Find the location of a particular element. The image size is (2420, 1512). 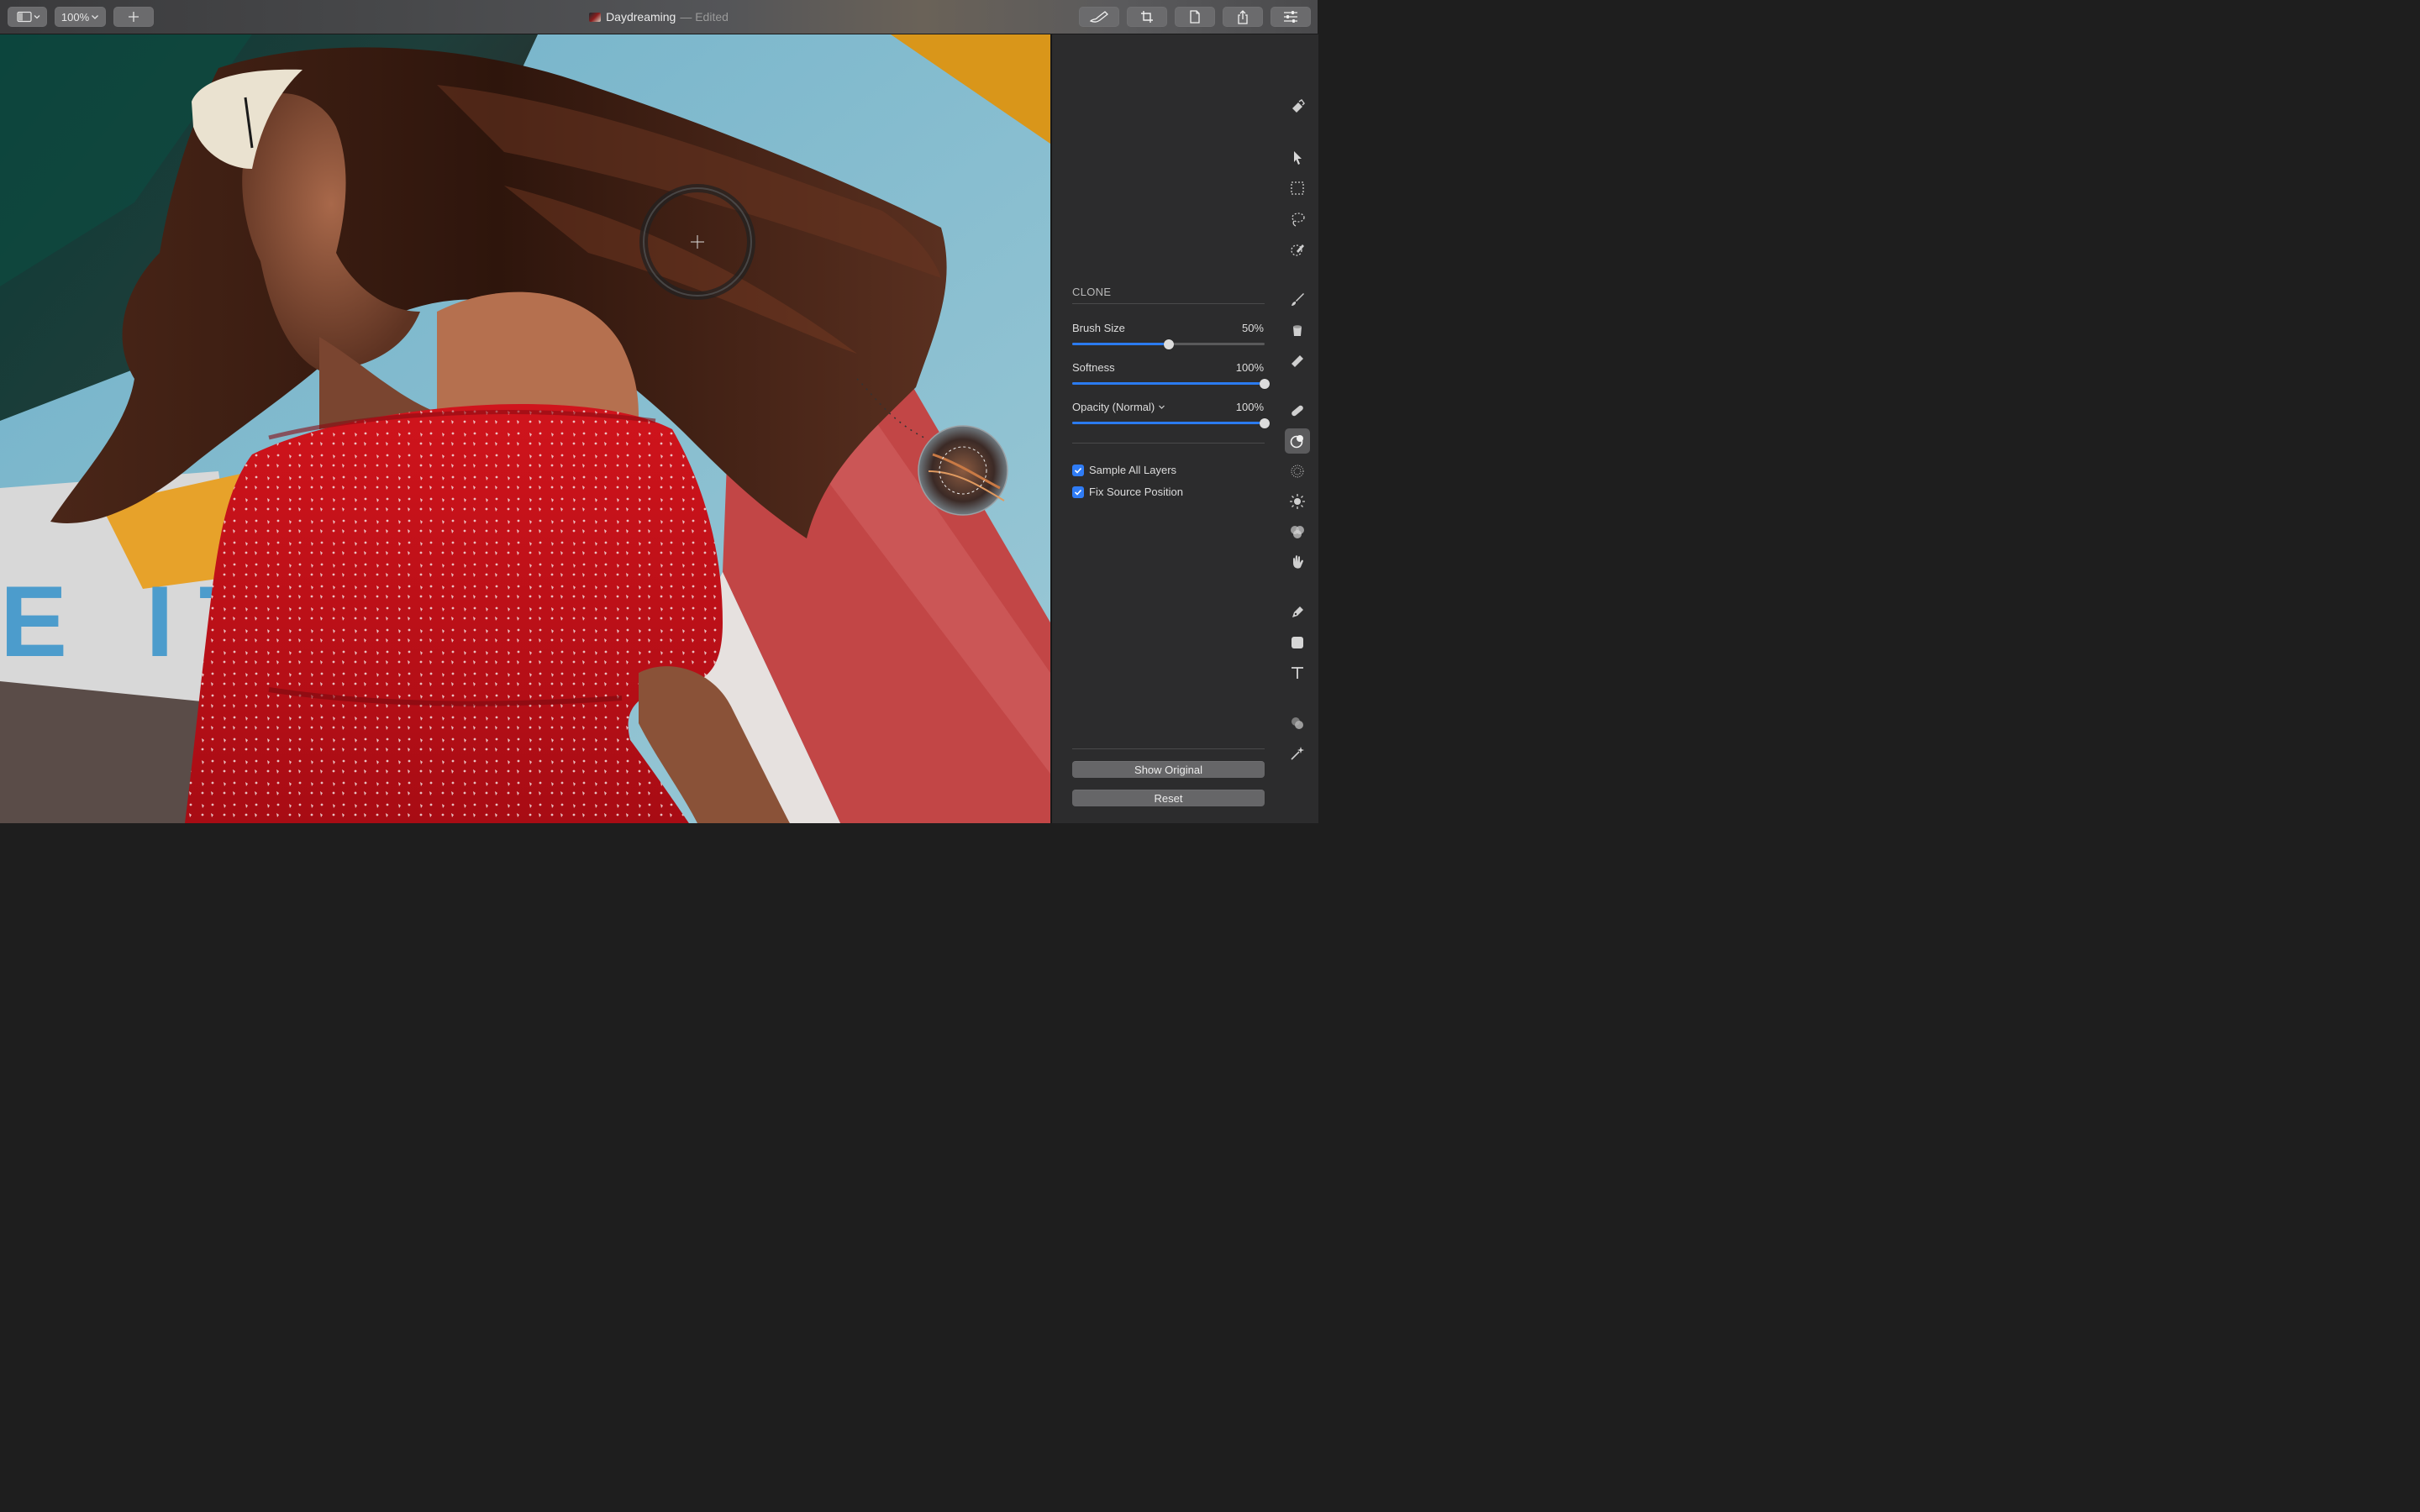

arrow-select-icon is located at coordinates (1298, 158).